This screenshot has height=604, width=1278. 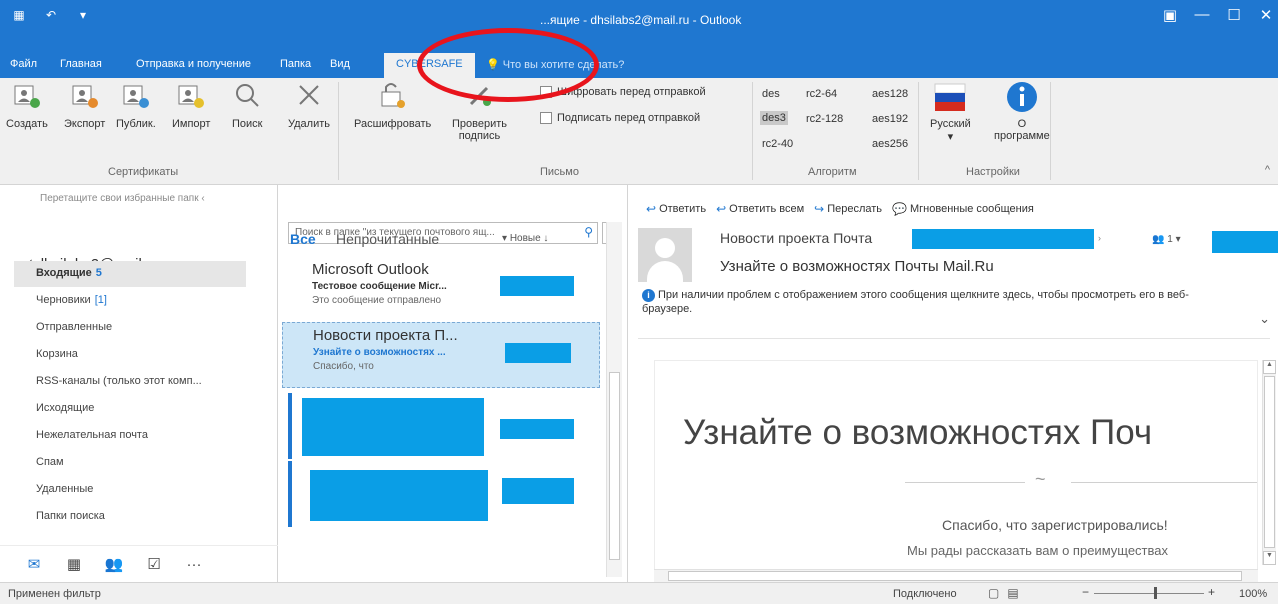 I want to click on tab-folder: Папка, so click(x=295, y=64).